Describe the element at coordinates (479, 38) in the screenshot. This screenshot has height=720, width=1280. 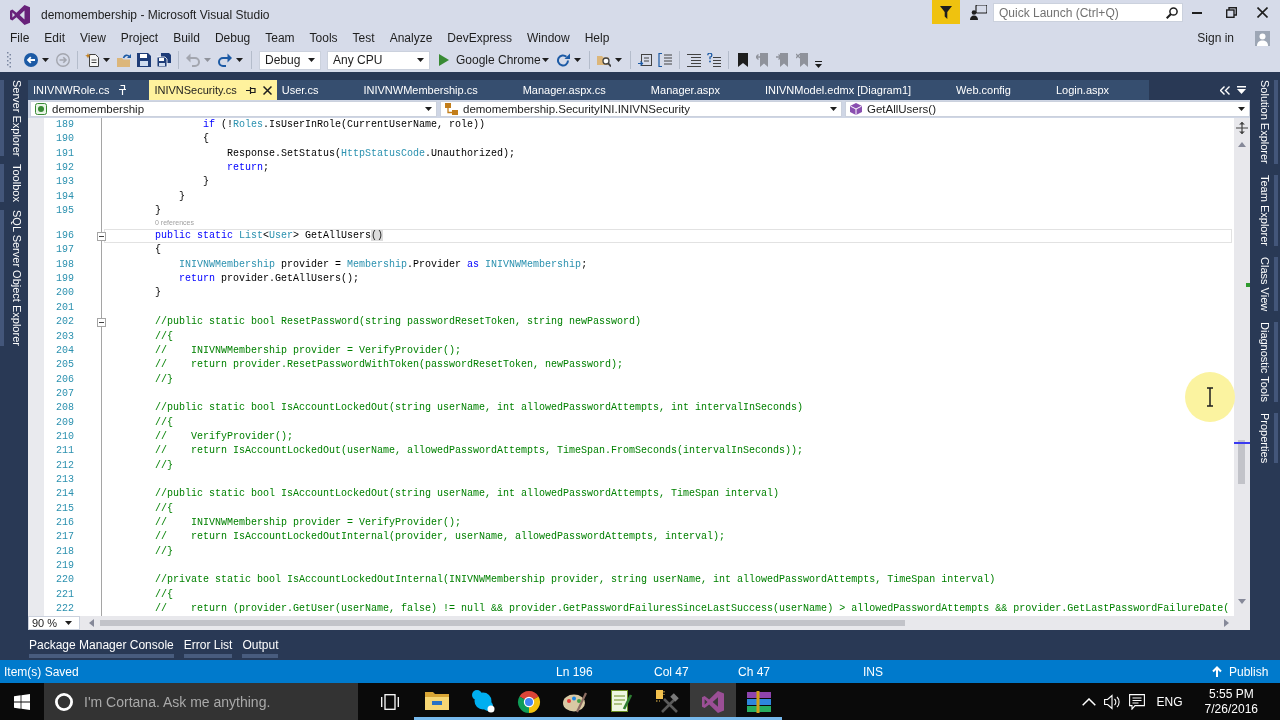
I see `menu-item: DevExpress` at that location.